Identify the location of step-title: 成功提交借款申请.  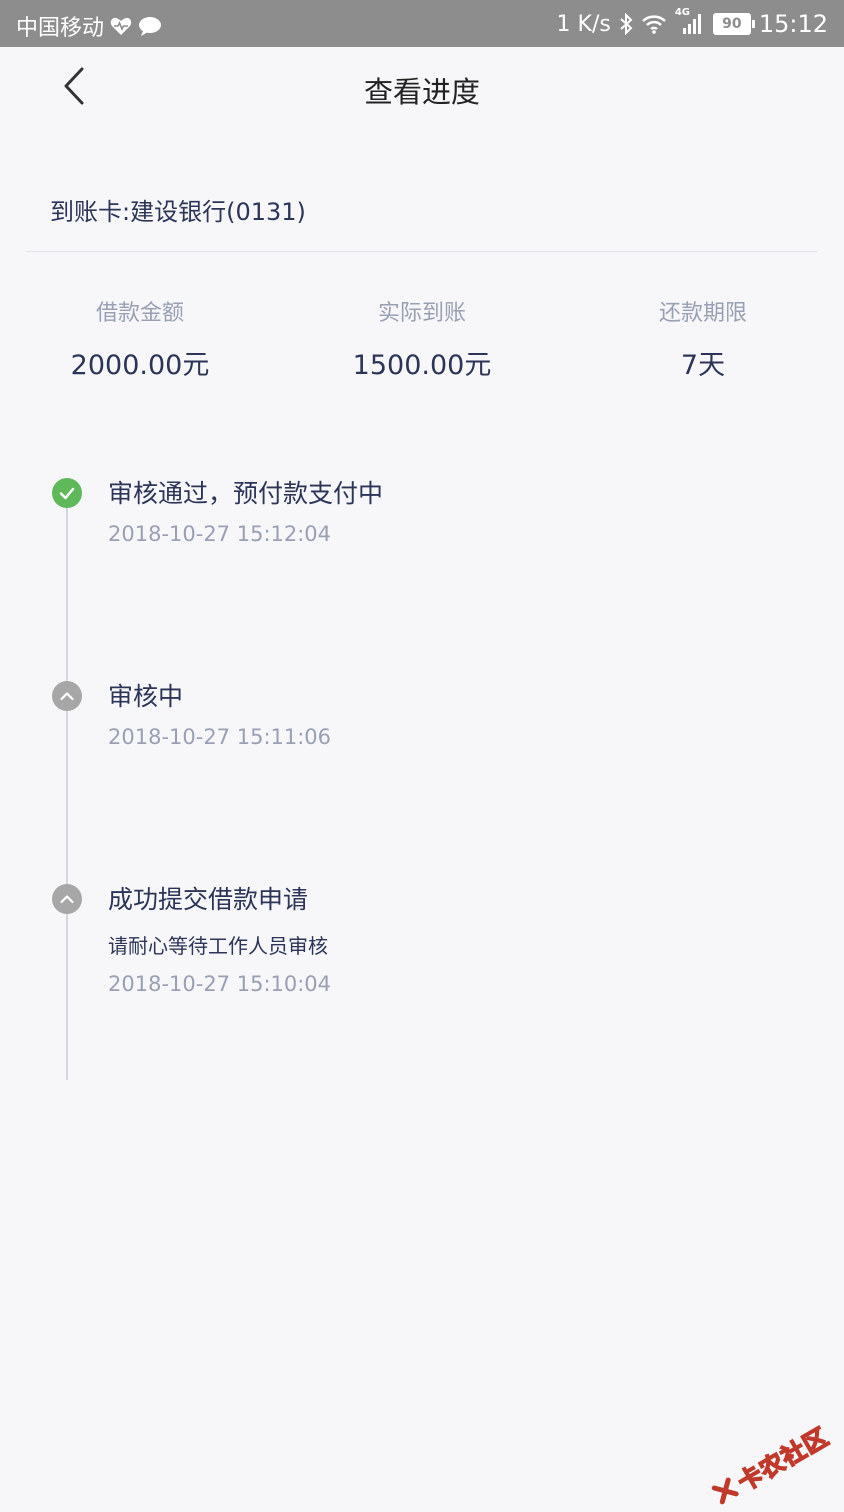
(208, 899).